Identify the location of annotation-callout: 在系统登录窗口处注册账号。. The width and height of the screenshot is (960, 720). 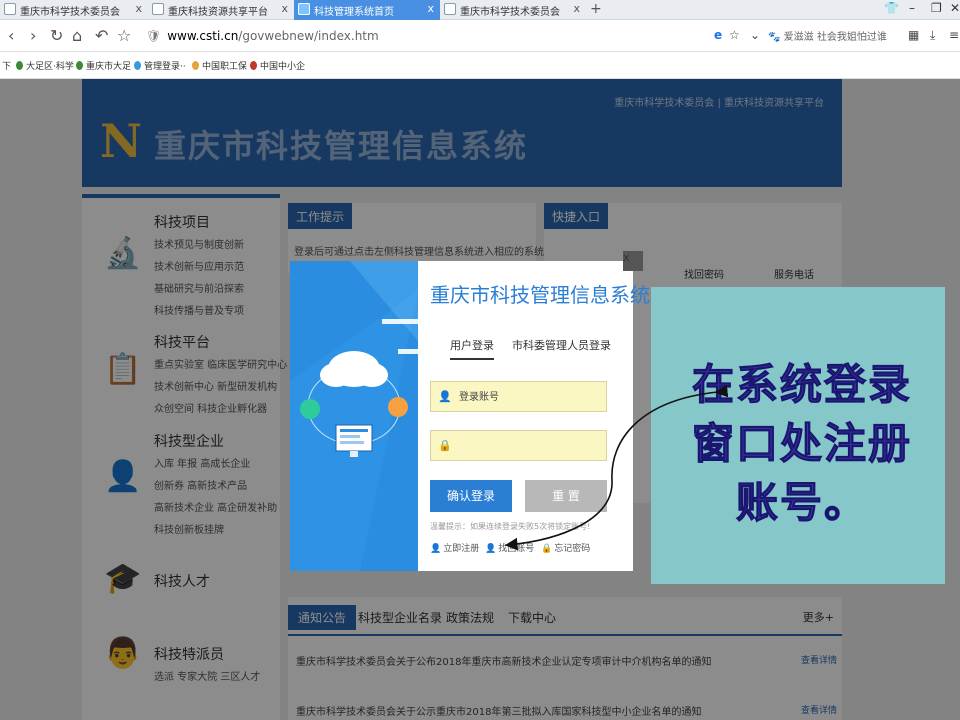
(798, 435).